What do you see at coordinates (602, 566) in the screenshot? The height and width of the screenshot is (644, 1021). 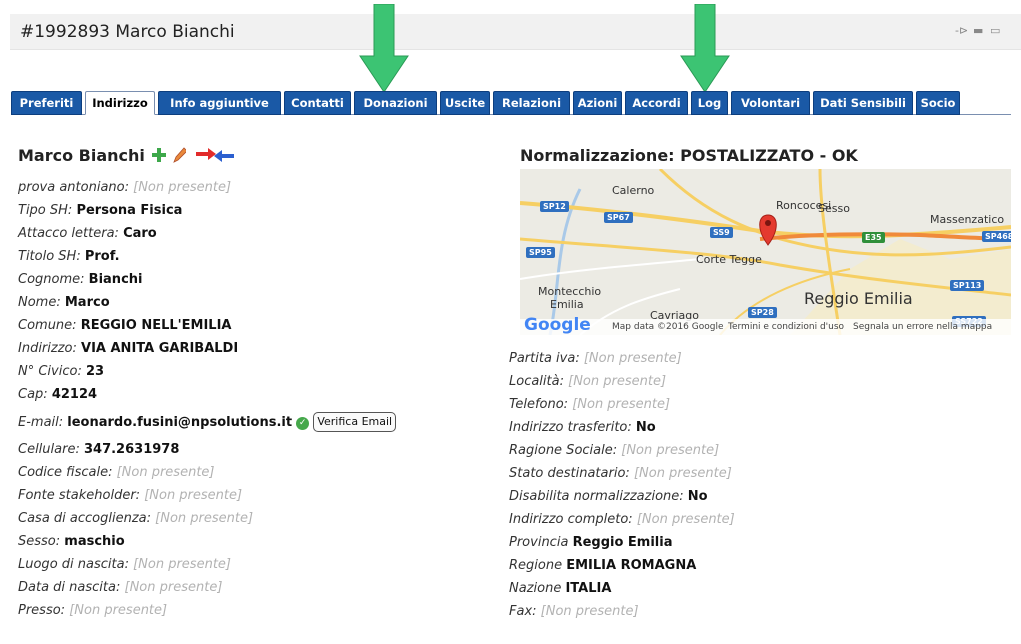 I see `field-regione: Regione EMILIA ROMAGNA` at bounding box center [602, 566].